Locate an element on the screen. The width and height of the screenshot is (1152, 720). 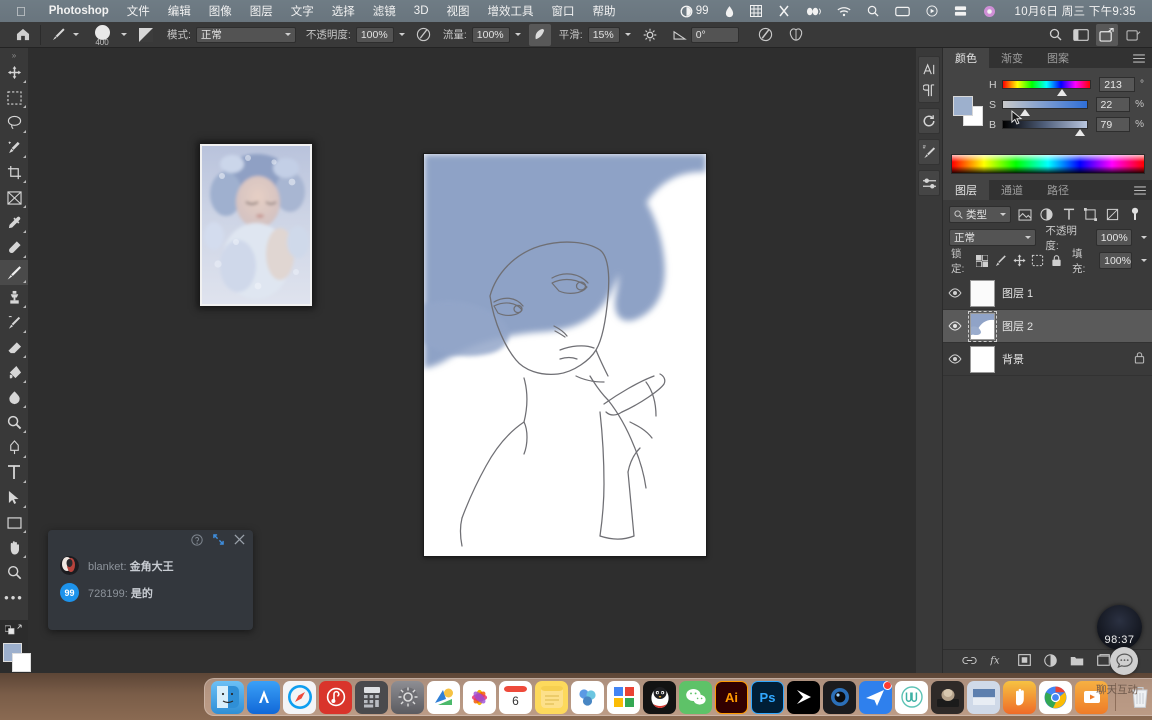
angle-input: 0° is located at coordinates (714, 34).